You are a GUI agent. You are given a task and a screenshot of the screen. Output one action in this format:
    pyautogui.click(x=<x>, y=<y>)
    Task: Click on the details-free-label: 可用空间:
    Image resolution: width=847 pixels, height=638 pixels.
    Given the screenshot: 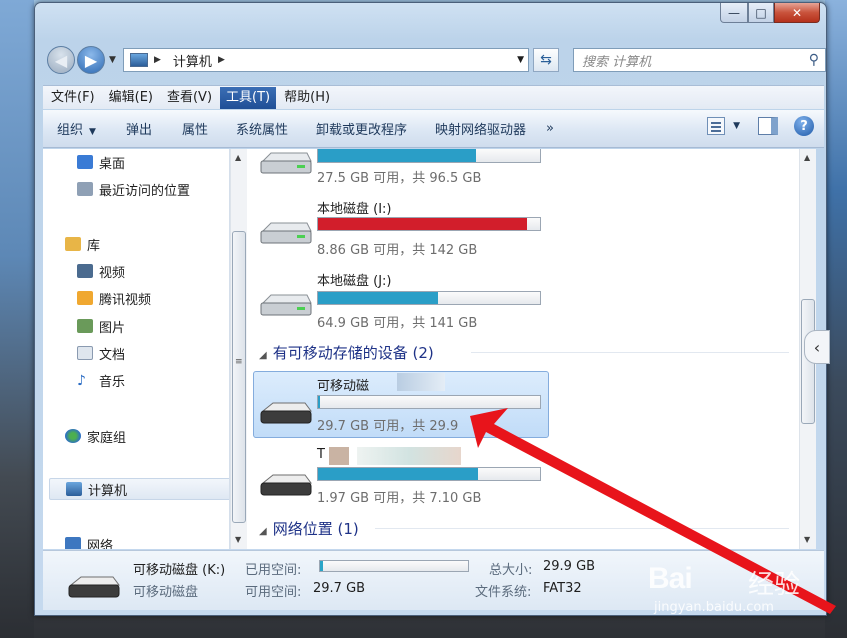 What is the action you would take?
    pyautogui.click(x=273, y=592)
    